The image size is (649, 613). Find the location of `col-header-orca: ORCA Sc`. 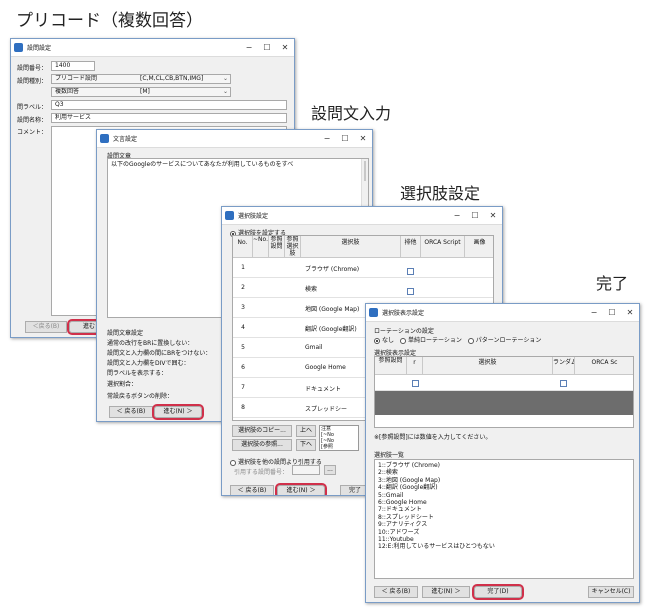

col-header-orca: ORCA Sc is located at coordinates (604, 366).